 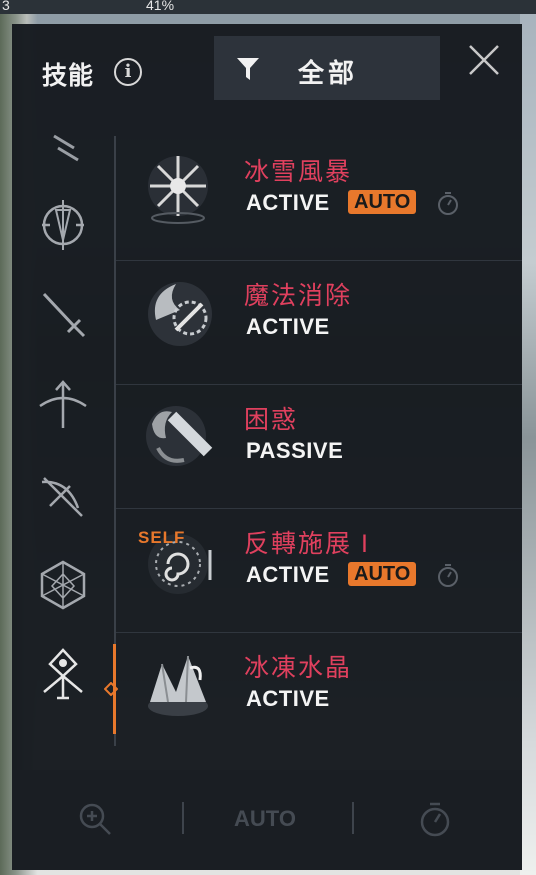 I want to click on panel-footer: AUTO, so click(x=267, y=820).